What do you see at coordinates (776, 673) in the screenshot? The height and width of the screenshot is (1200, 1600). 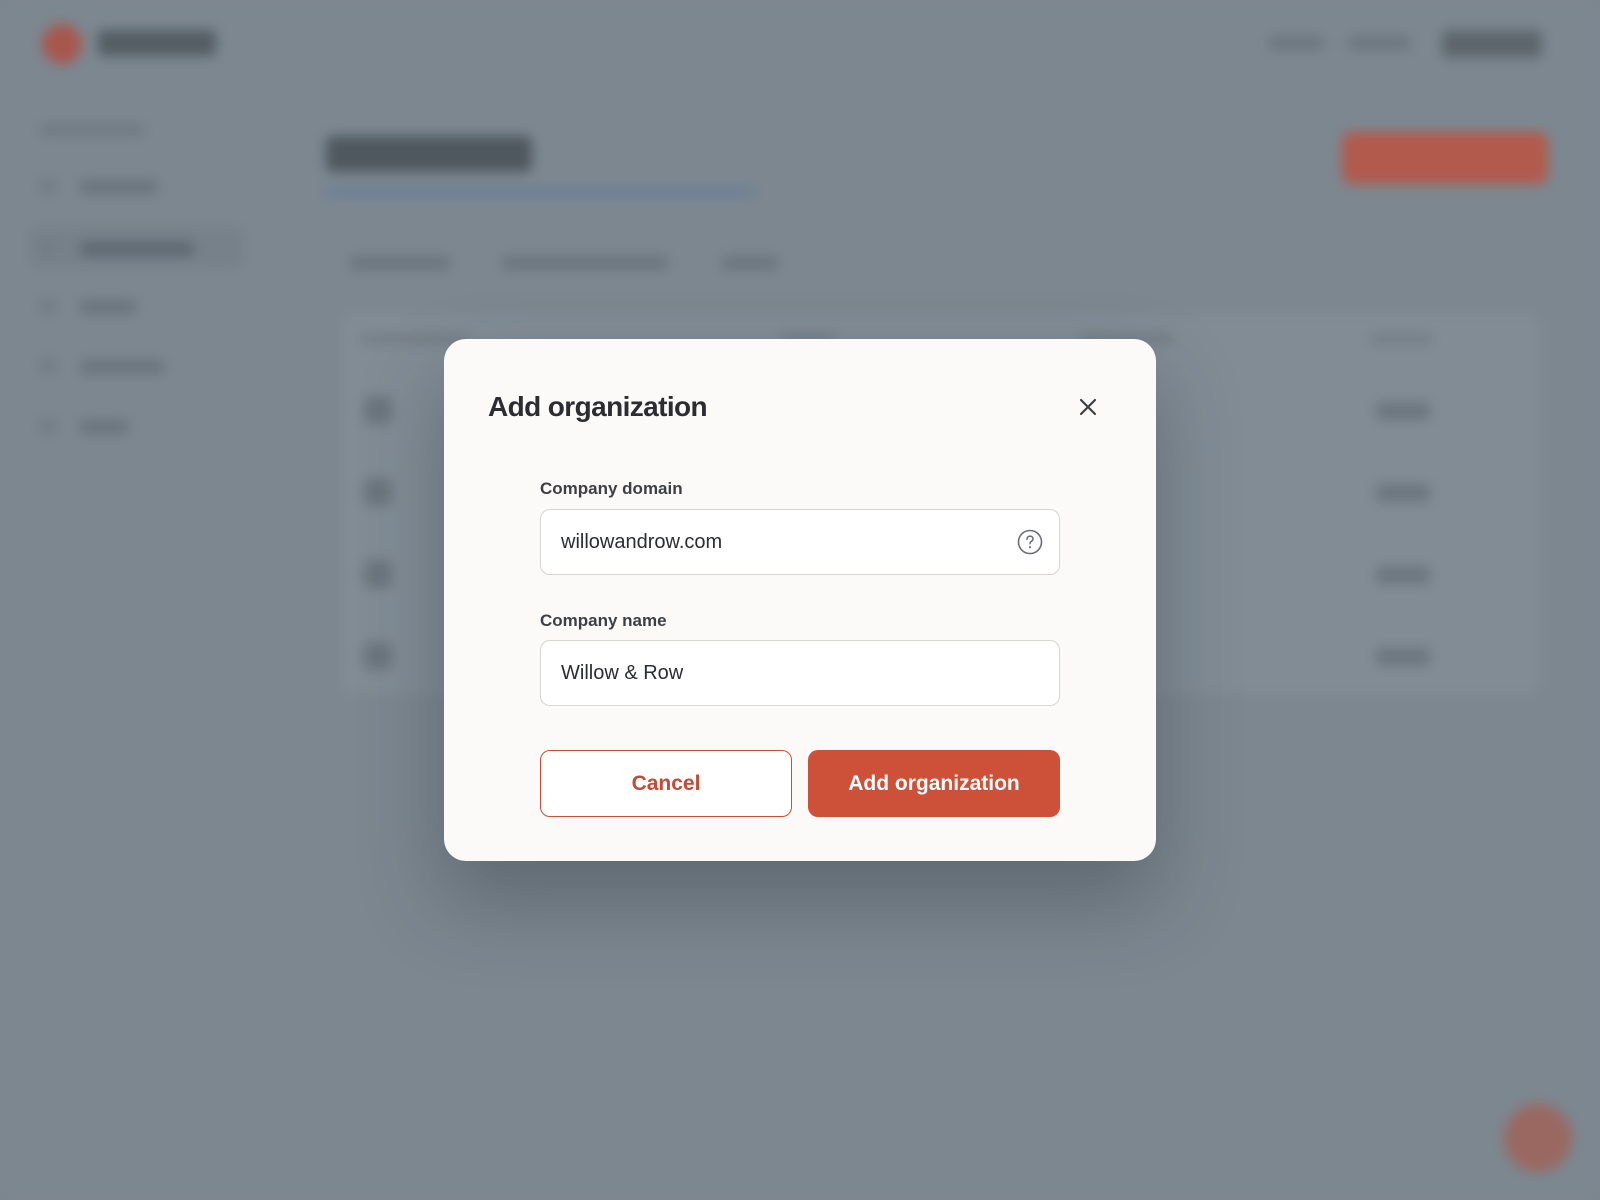 I see `company-name-input` at bounding box center [776, 673].